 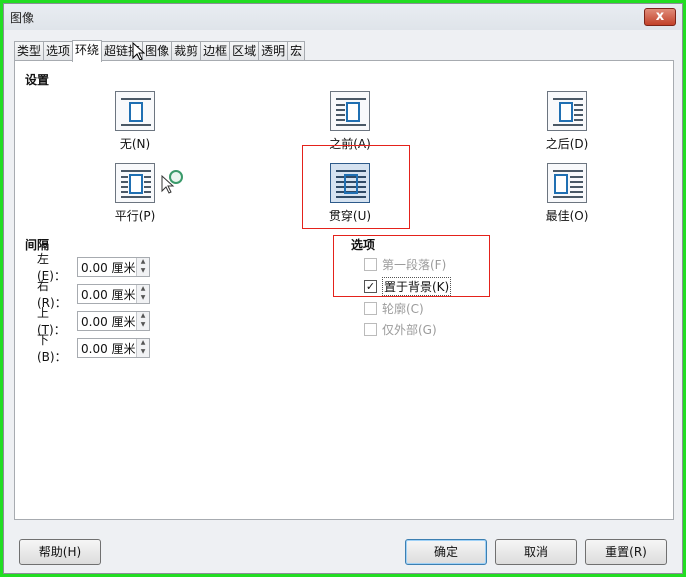 I want to click on spacing-top-stepper: ▲ ▼, so click(x=142, y=321).